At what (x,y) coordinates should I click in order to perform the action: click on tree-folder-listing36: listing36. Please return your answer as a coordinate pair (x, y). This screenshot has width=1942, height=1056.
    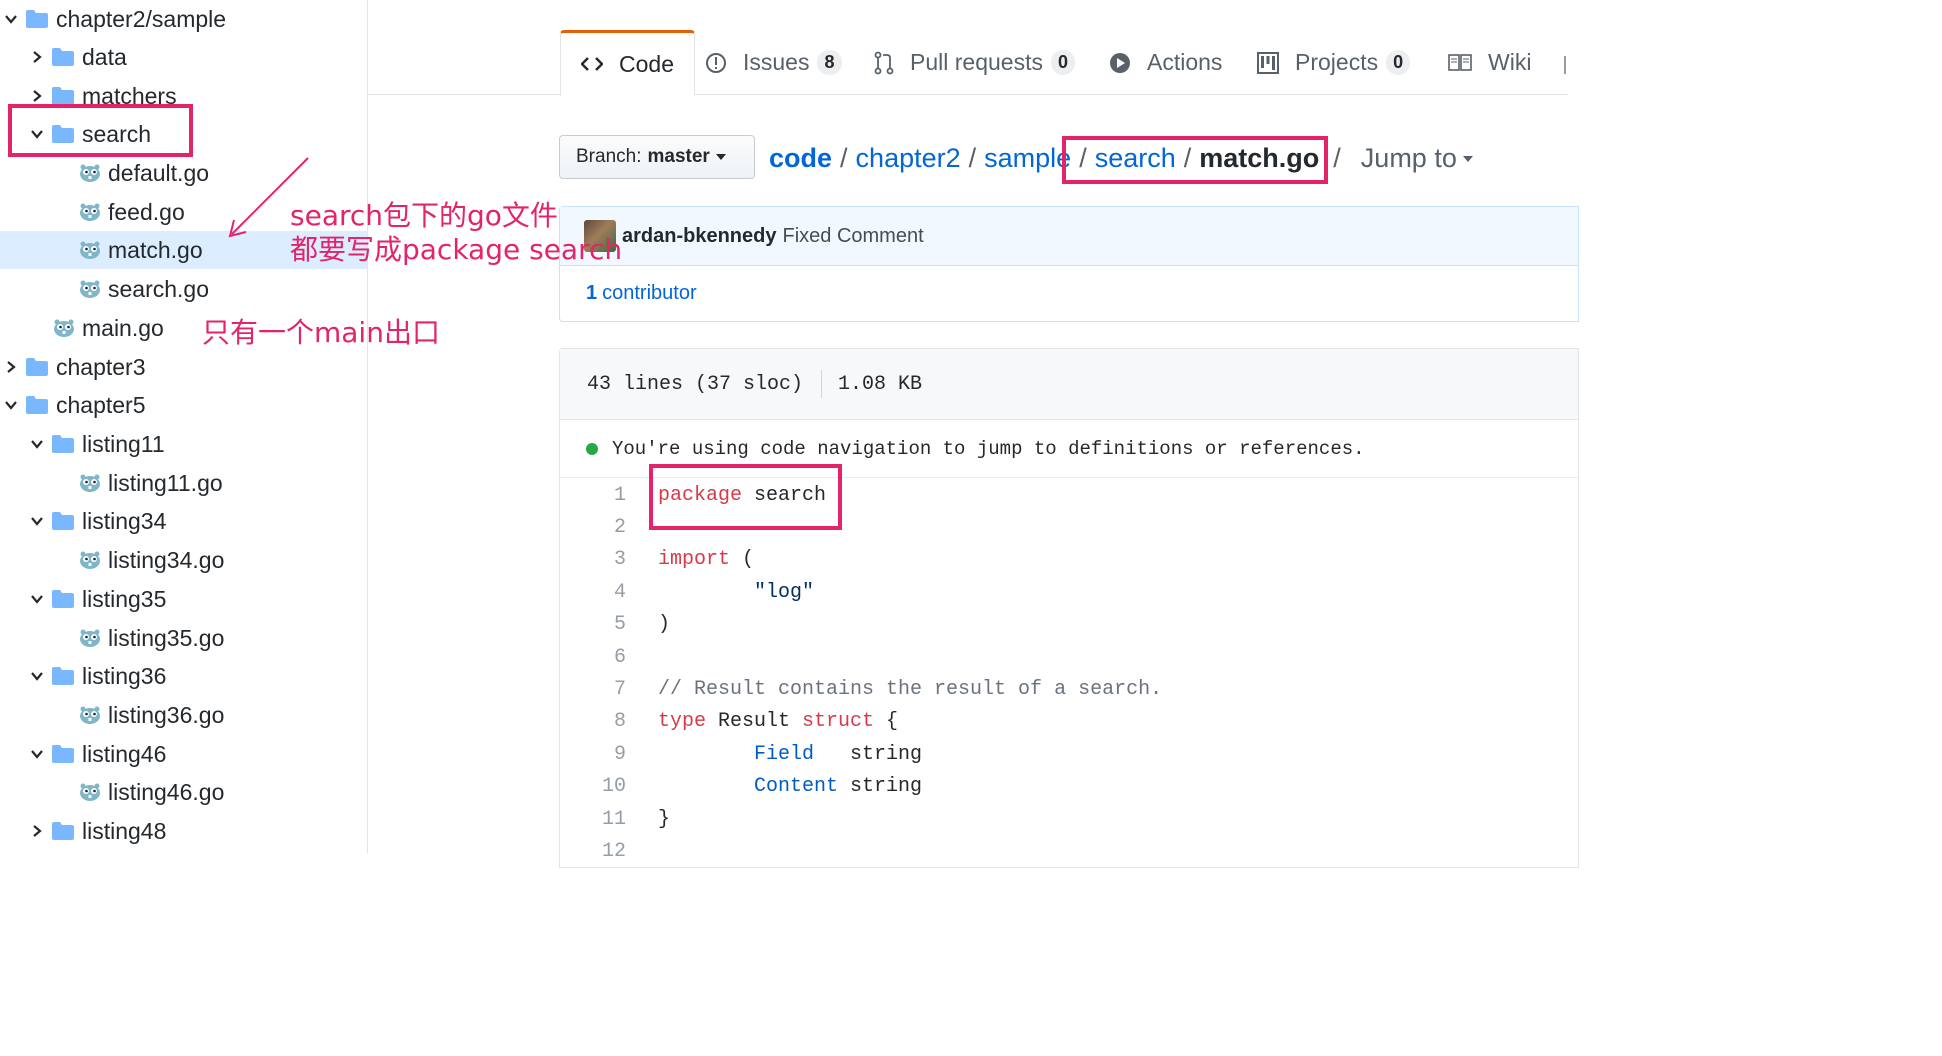
    Looking at the image, I should click on (183, 676).